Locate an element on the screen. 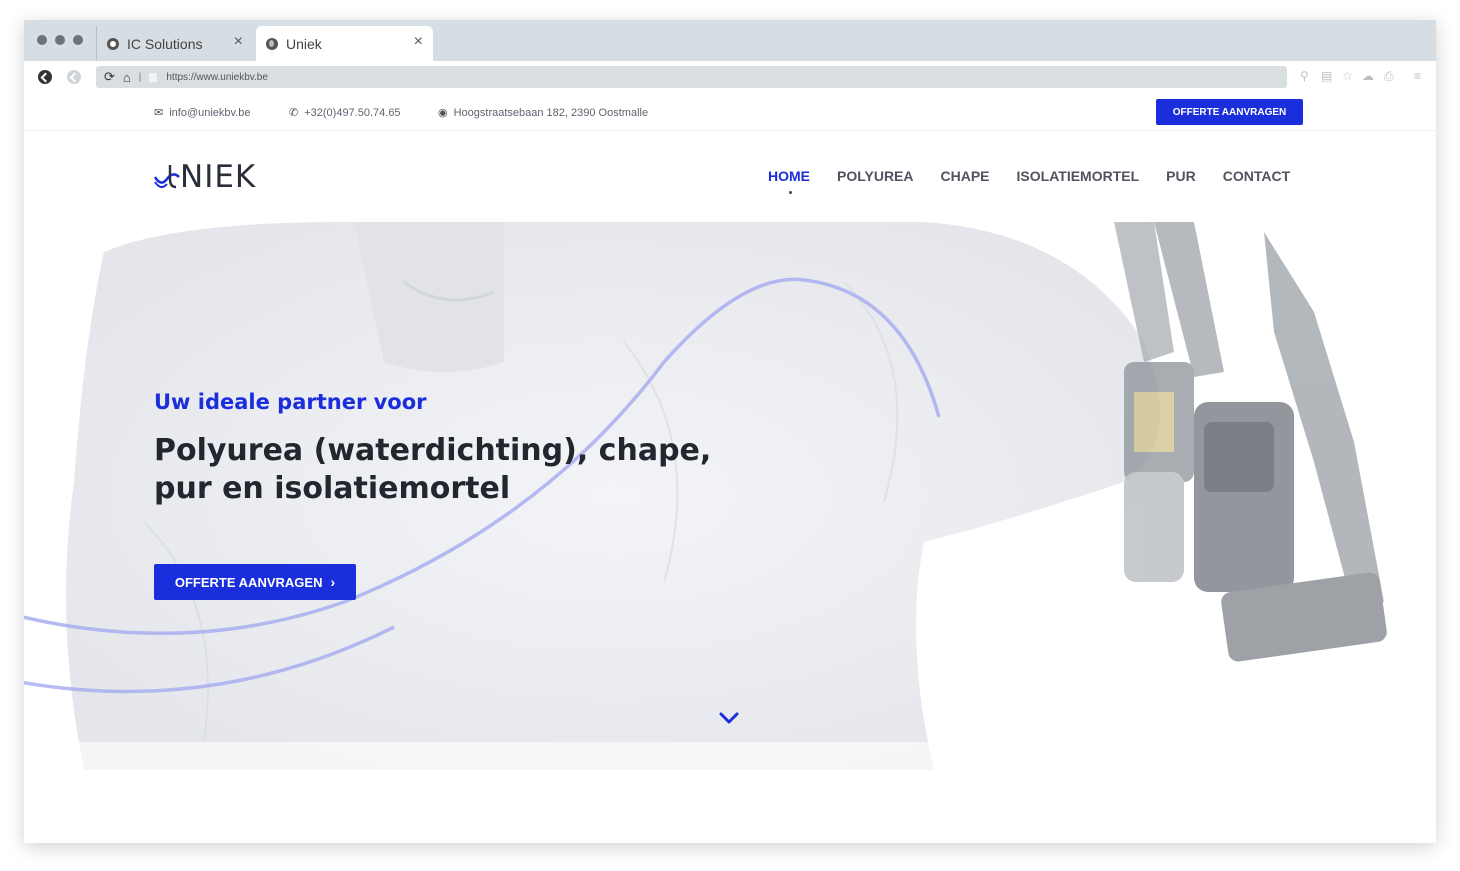 This screenshot has width=1460, height=871. print-icon: ⎙ is located at coordinates (1389, 76).